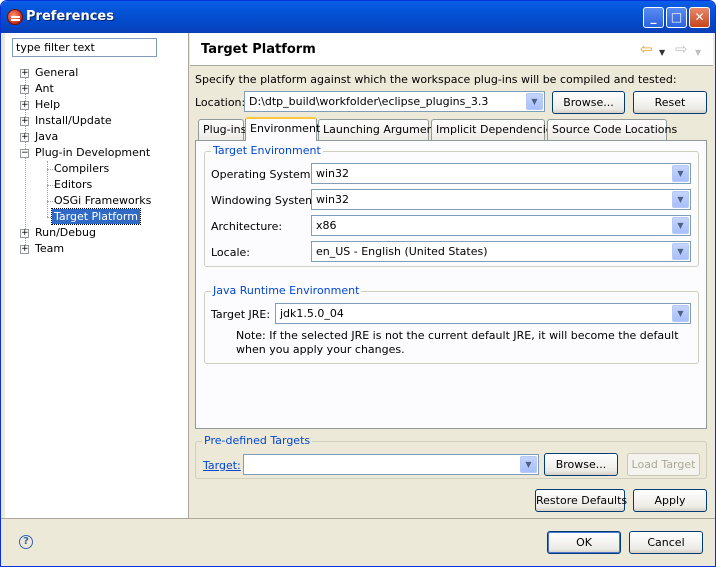 The height and width of the screenshot is (567, 716). Describe the element at coordinates (698, 52) in the screenshot. I see `forward-menu-icon: ▼` at that location.